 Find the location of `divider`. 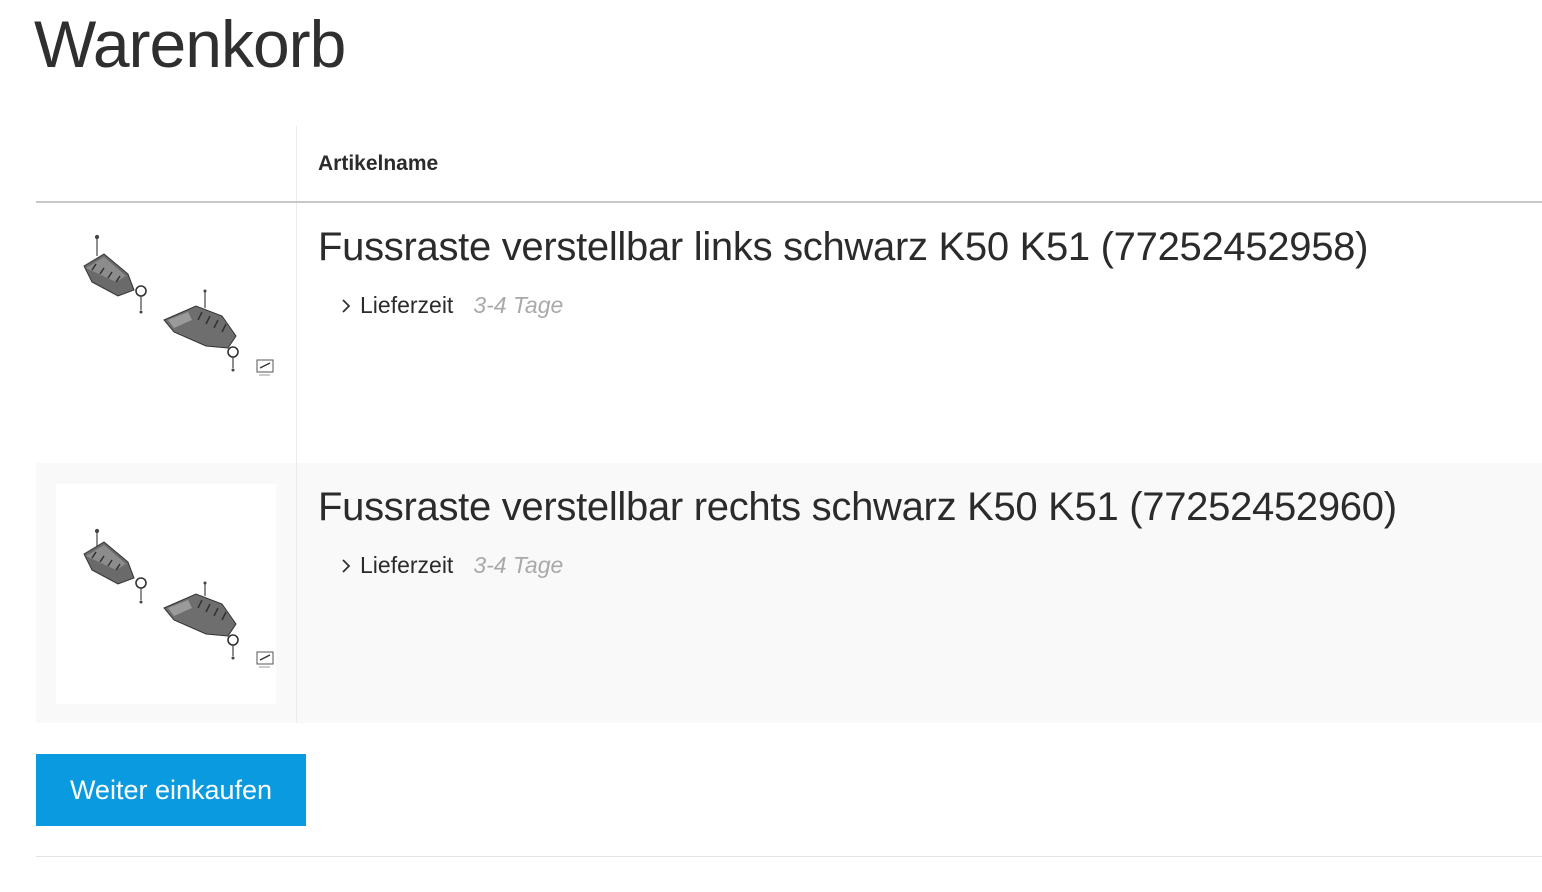

divider is located at coordinates (789, 856).